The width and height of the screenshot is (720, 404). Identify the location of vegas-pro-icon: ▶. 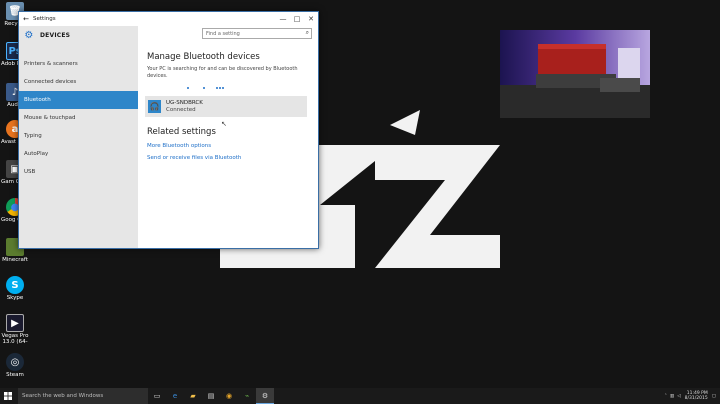
(15, 323).